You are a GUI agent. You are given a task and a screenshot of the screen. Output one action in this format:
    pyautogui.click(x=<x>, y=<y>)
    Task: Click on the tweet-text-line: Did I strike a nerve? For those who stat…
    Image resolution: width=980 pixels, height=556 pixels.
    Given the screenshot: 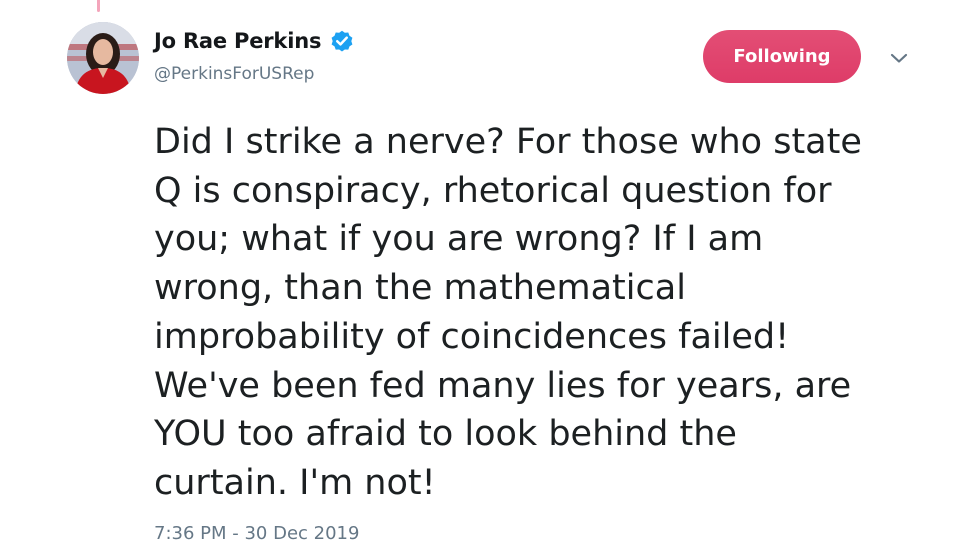 What is the action you would take?
    pyautogui.click(x=508, y=142)
    